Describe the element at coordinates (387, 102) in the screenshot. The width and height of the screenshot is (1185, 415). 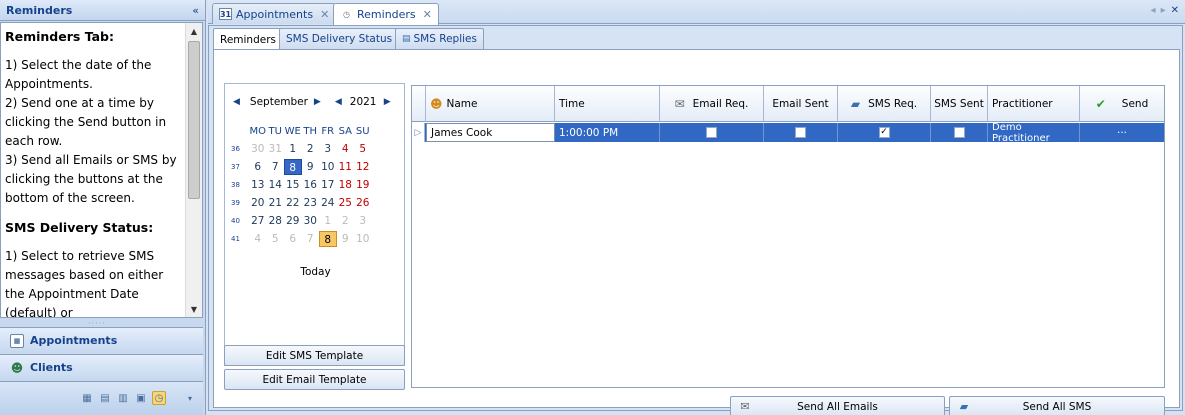
I see `next-year-icon: ▶` at that location.